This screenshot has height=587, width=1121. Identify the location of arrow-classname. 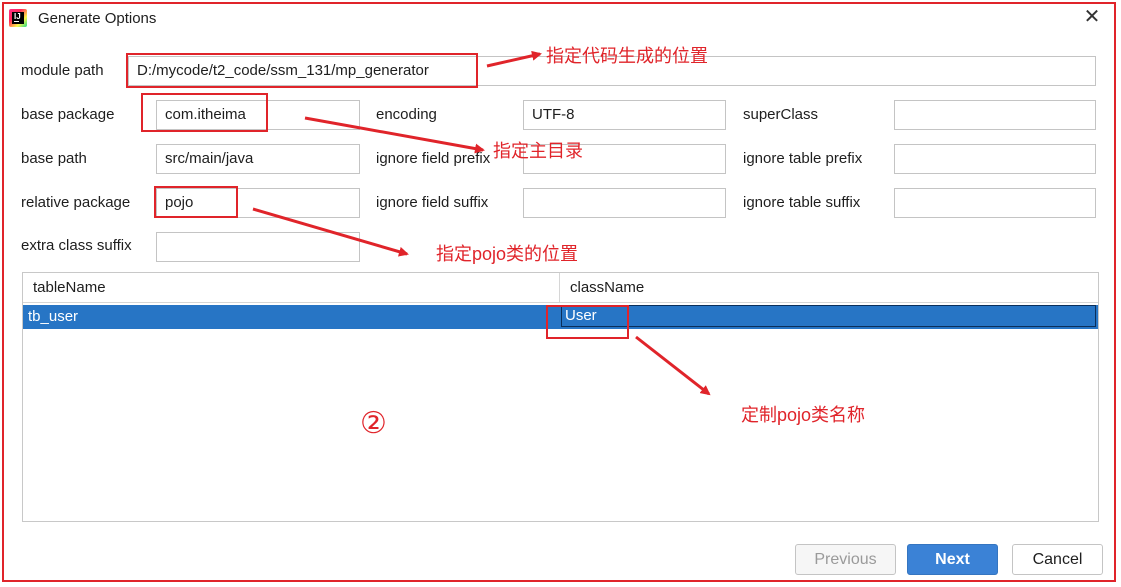
(673, 365).